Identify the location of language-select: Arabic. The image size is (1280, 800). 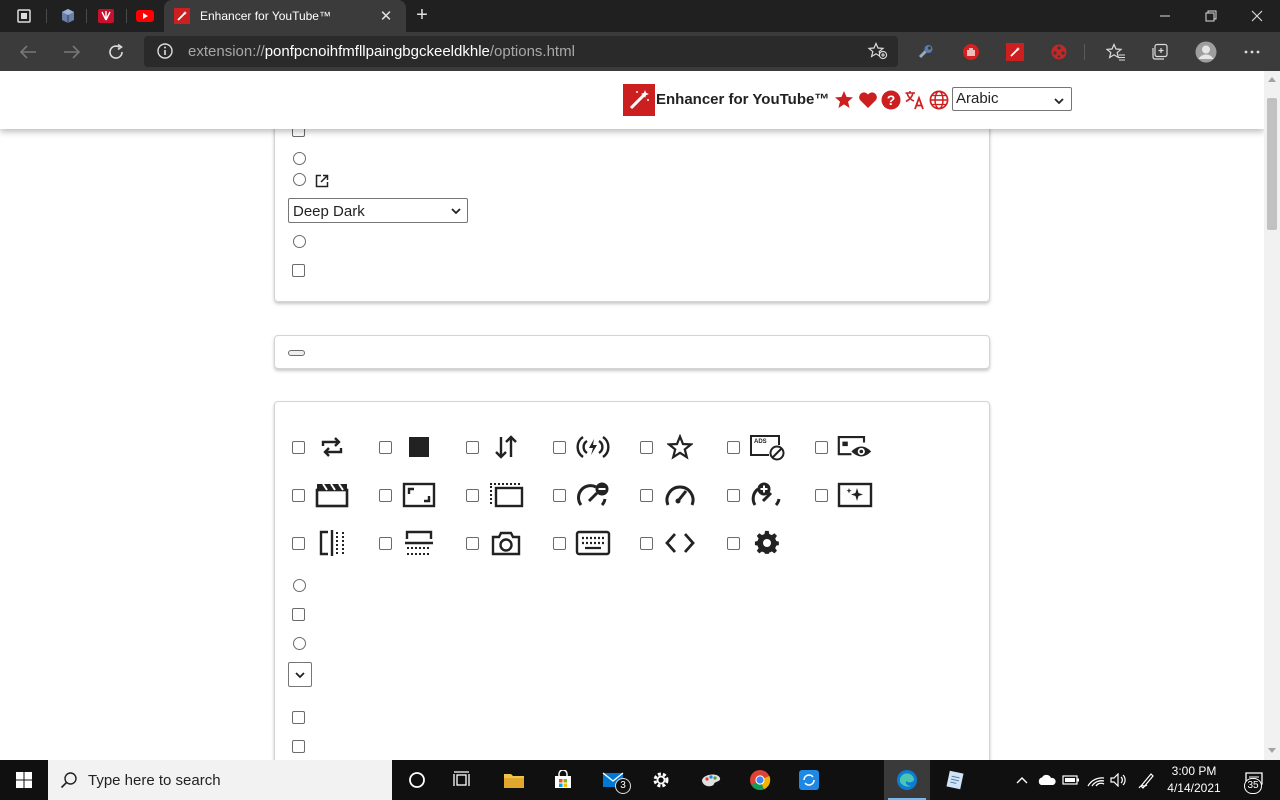
(1012, 99).